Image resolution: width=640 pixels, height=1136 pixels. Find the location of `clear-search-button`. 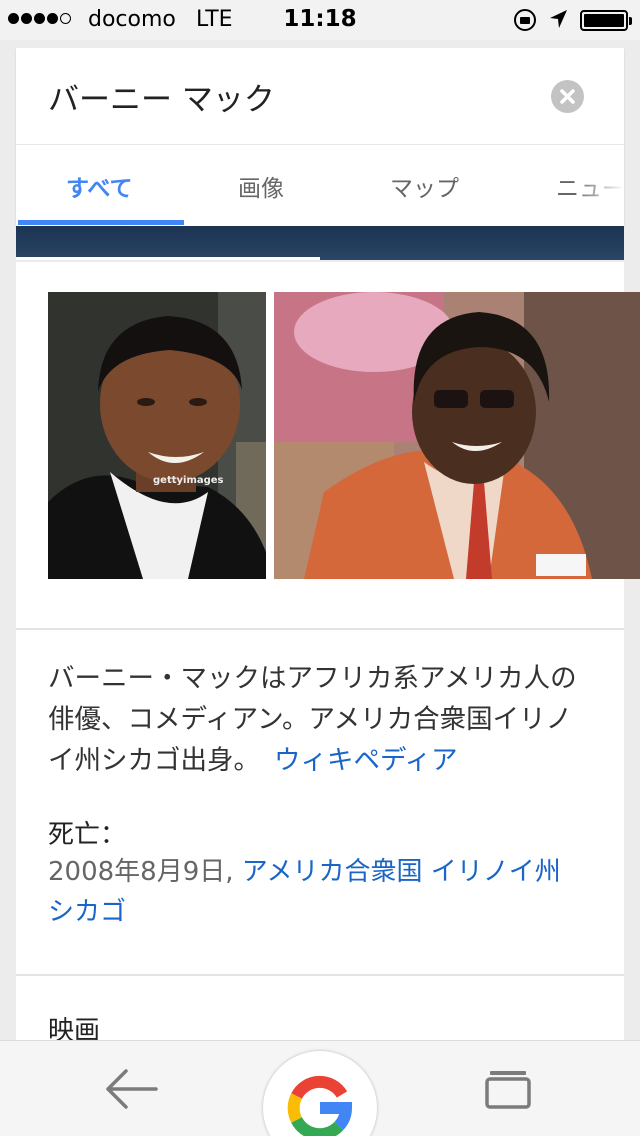

clear-search-button is located at coordinates (567, 96).